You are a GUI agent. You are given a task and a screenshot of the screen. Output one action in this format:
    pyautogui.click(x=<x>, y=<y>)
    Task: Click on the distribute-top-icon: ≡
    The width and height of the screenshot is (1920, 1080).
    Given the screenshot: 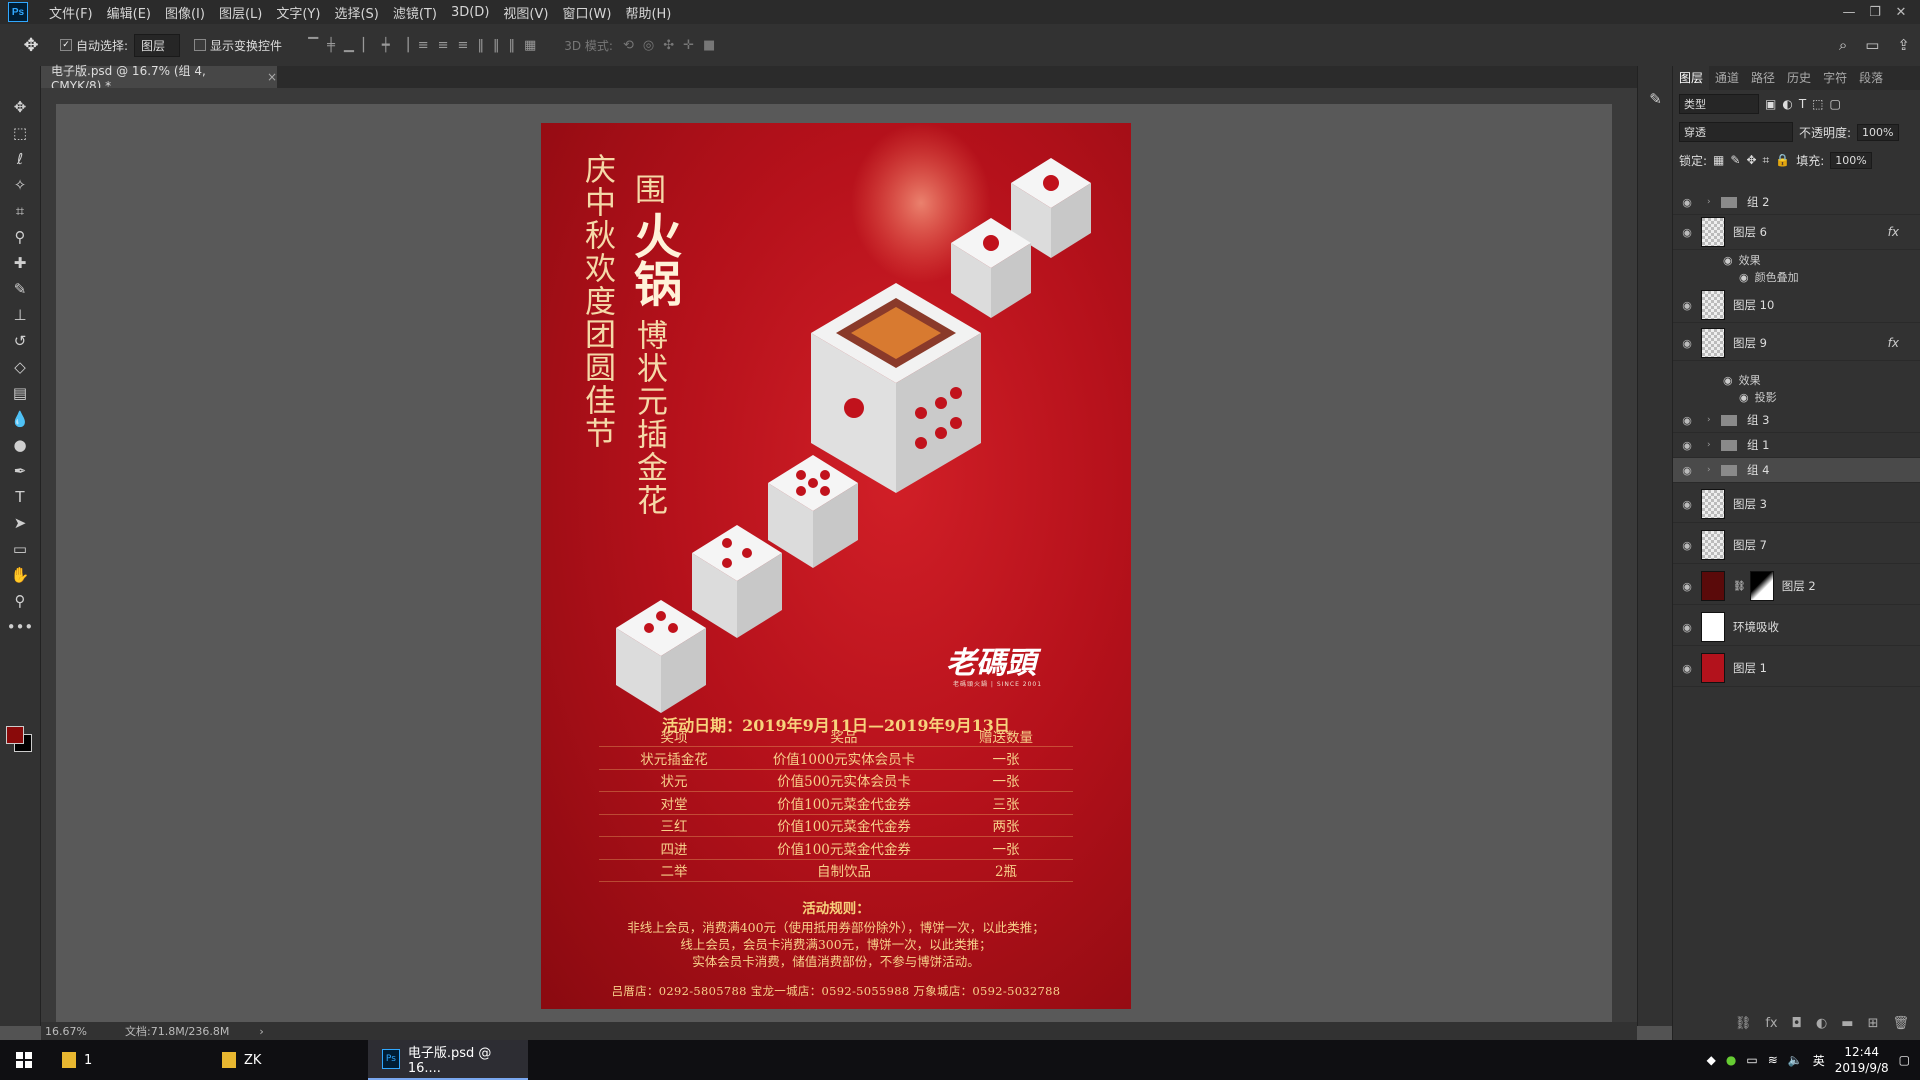 What is the action you would take?
    pyautogui.click(x=423, y=45)
    